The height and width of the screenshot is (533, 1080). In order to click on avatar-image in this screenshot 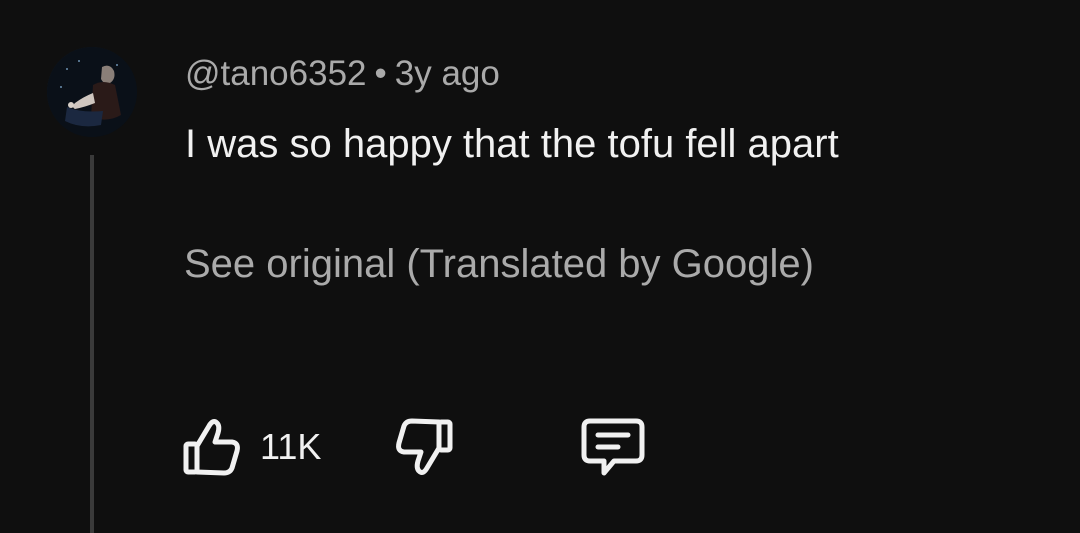, I will do `click(92, 92)`.